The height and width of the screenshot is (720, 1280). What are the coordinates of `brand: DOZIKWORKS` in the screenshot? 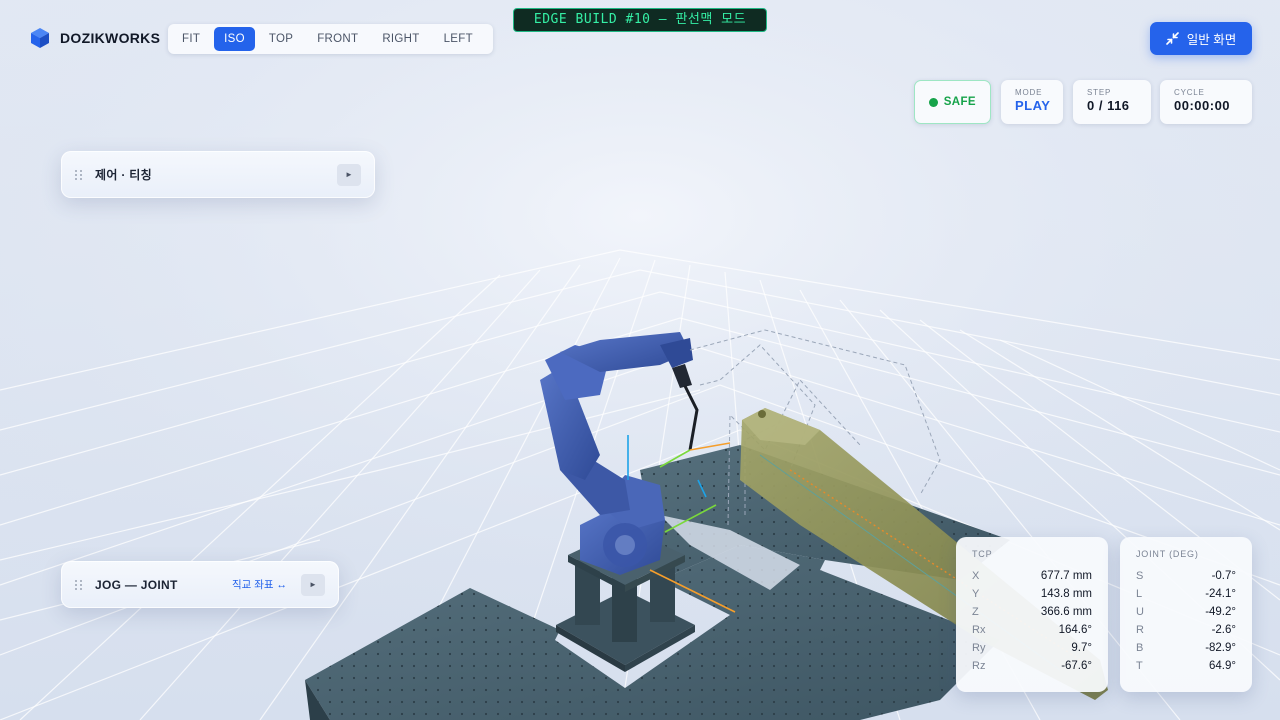 It's located at (94, 38).